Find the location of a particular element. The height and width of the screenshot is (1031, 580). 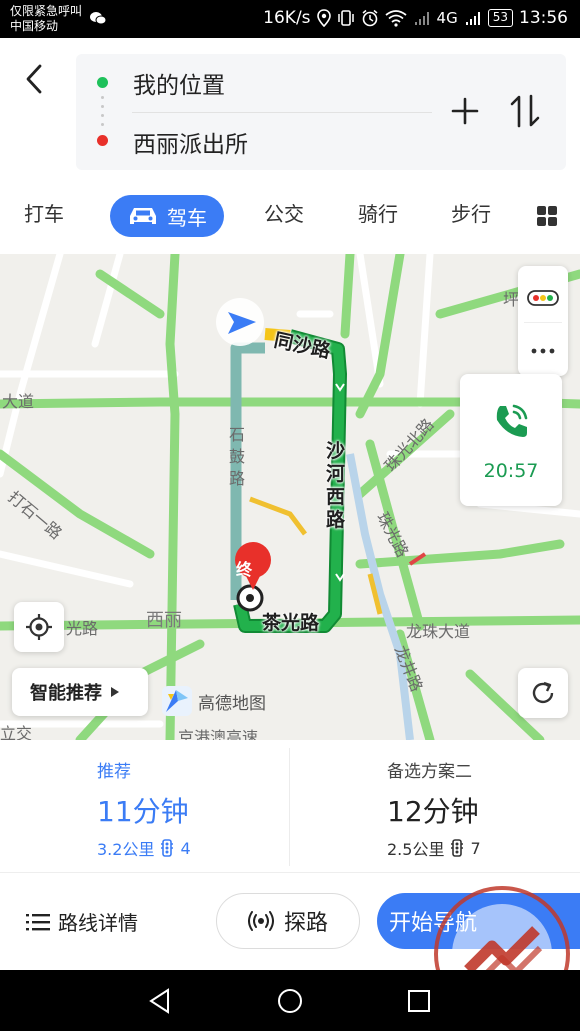

option-distance: 2.5公里 is located at coordinates (416, 849).